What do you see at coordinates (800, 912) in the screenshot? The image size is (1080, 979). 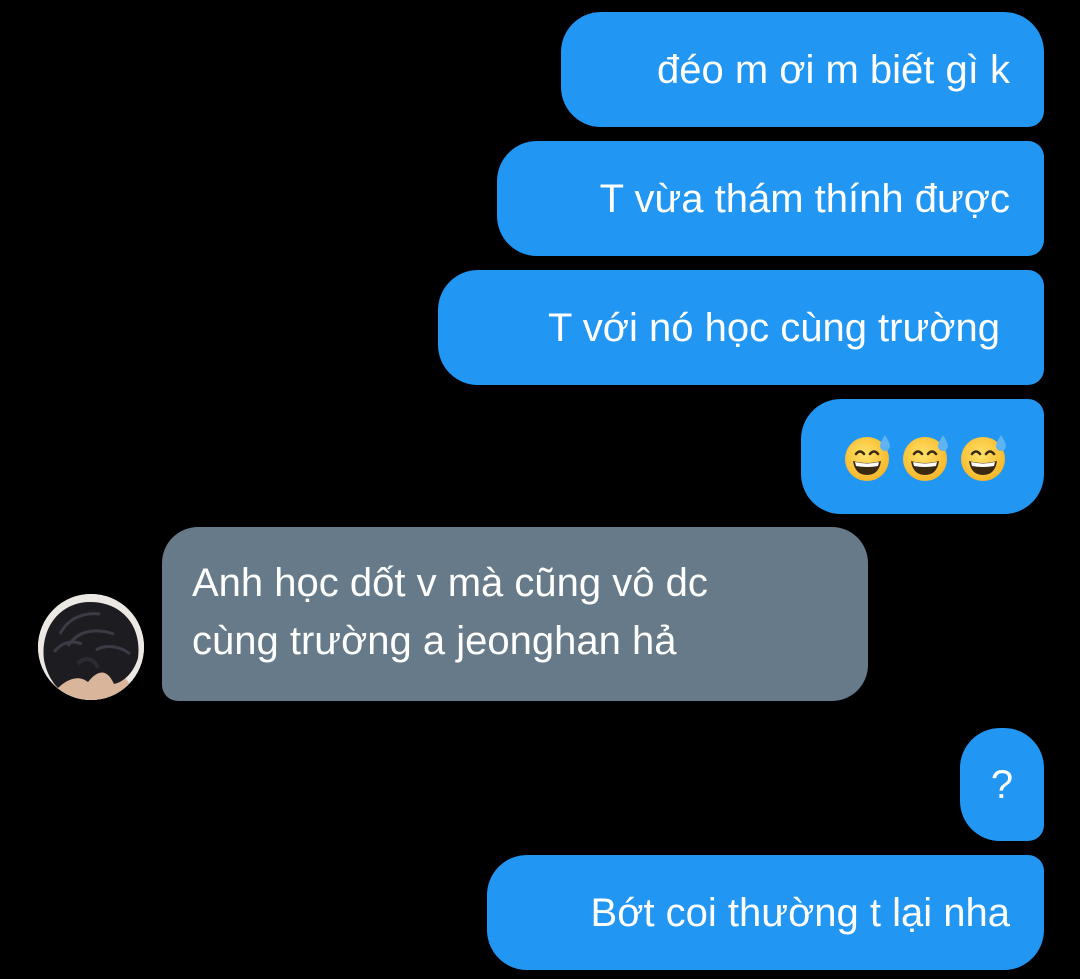 I see `message-text: Bớt coi thường t lại nha` at bounding box center [800, 912].